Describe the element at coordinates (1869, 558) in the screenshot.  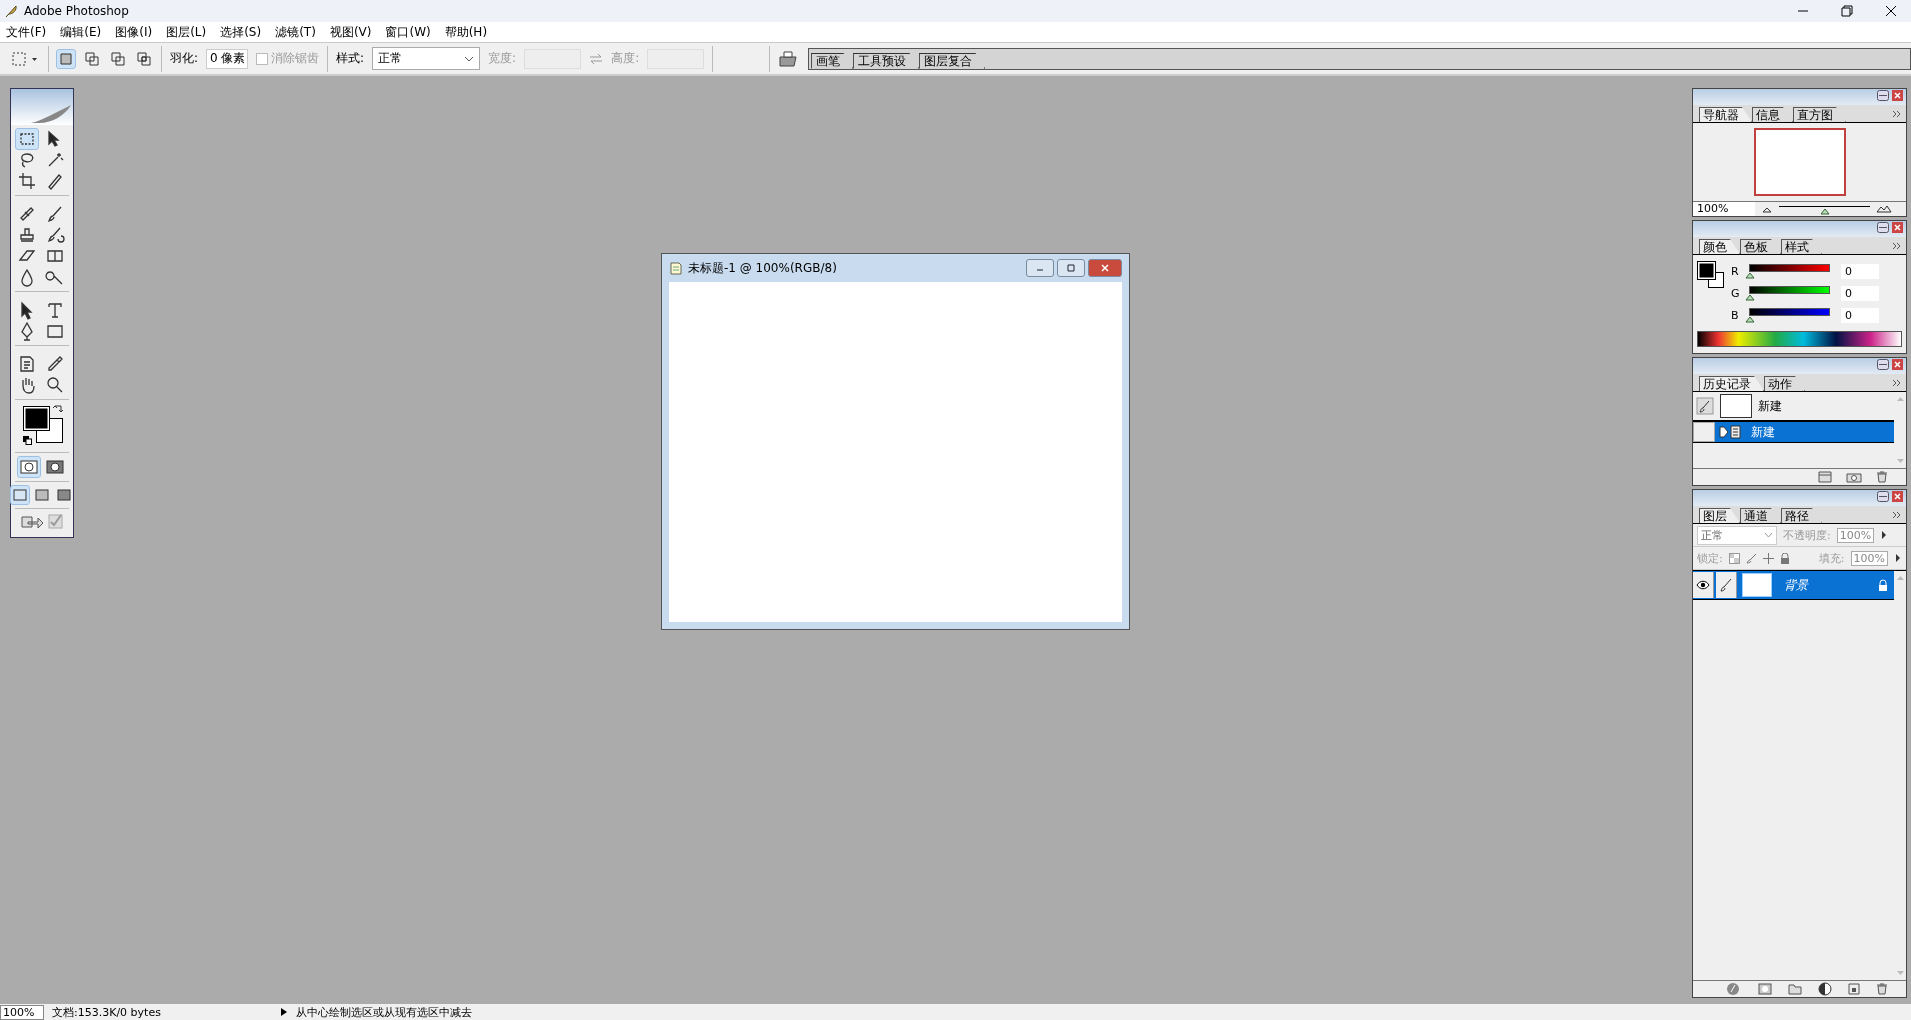
I see `fill-field: 100%` at that location.